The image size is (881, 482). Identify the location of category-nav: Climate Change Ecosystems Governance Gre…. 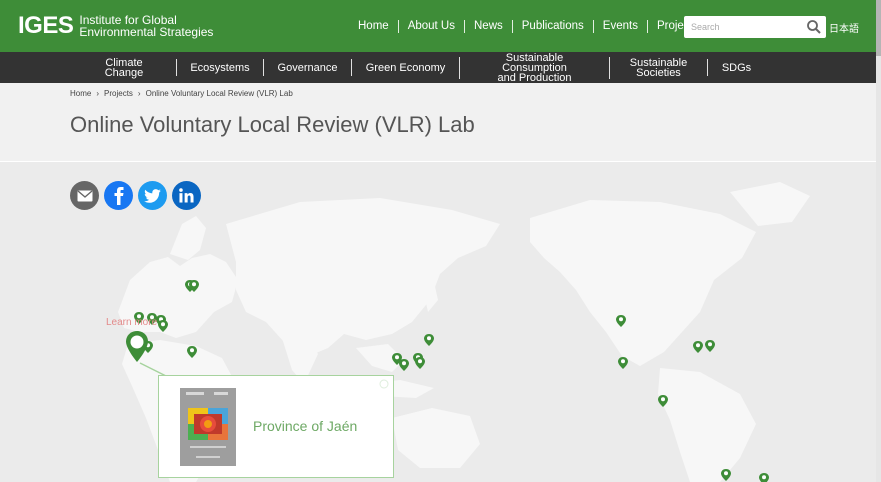
(438, 67).